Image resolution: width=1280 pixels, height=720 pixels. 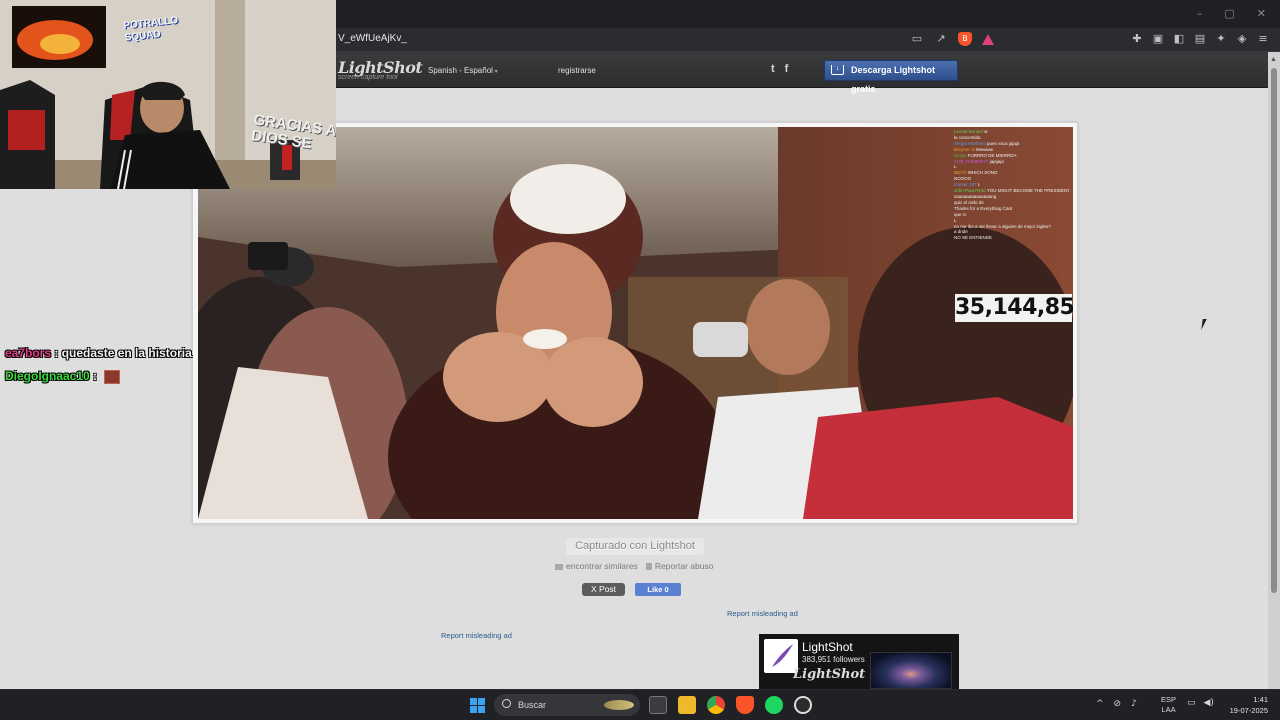 I want to click on x-post-button: X Post, so click(x=603, y=589).